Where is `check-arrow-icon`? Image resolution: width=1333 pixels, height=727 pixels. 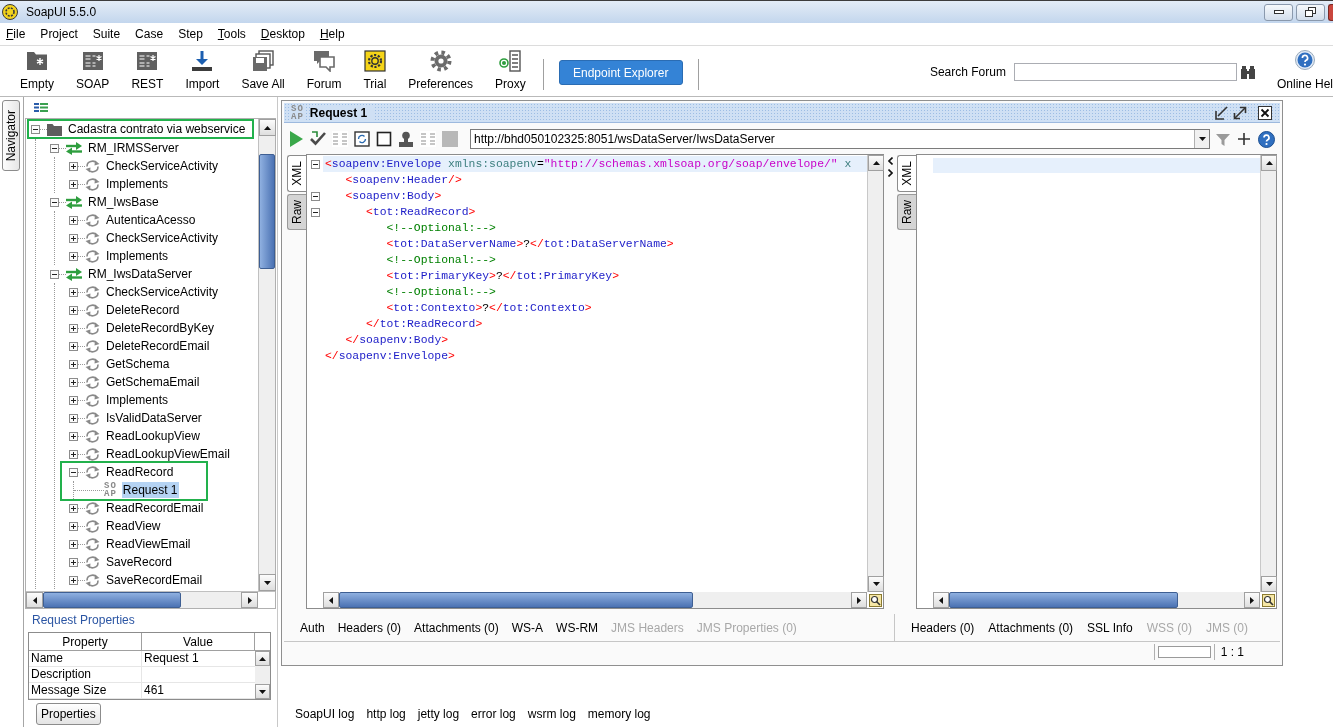
check-arrow-icon is located at coordinates (318, 139).